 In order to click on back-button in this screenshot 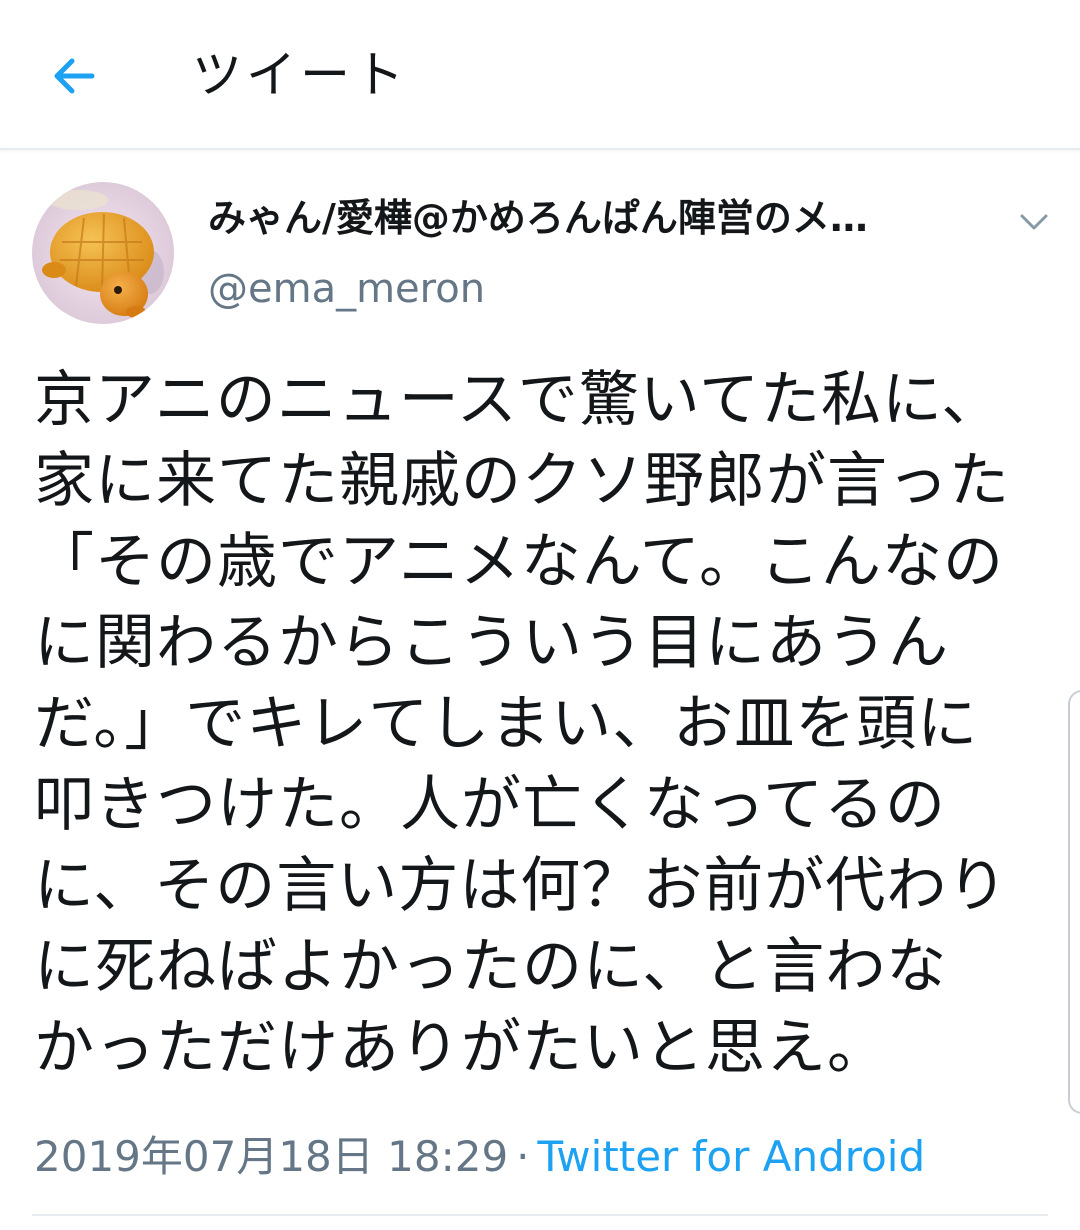, I will do `click(74, 76)`.